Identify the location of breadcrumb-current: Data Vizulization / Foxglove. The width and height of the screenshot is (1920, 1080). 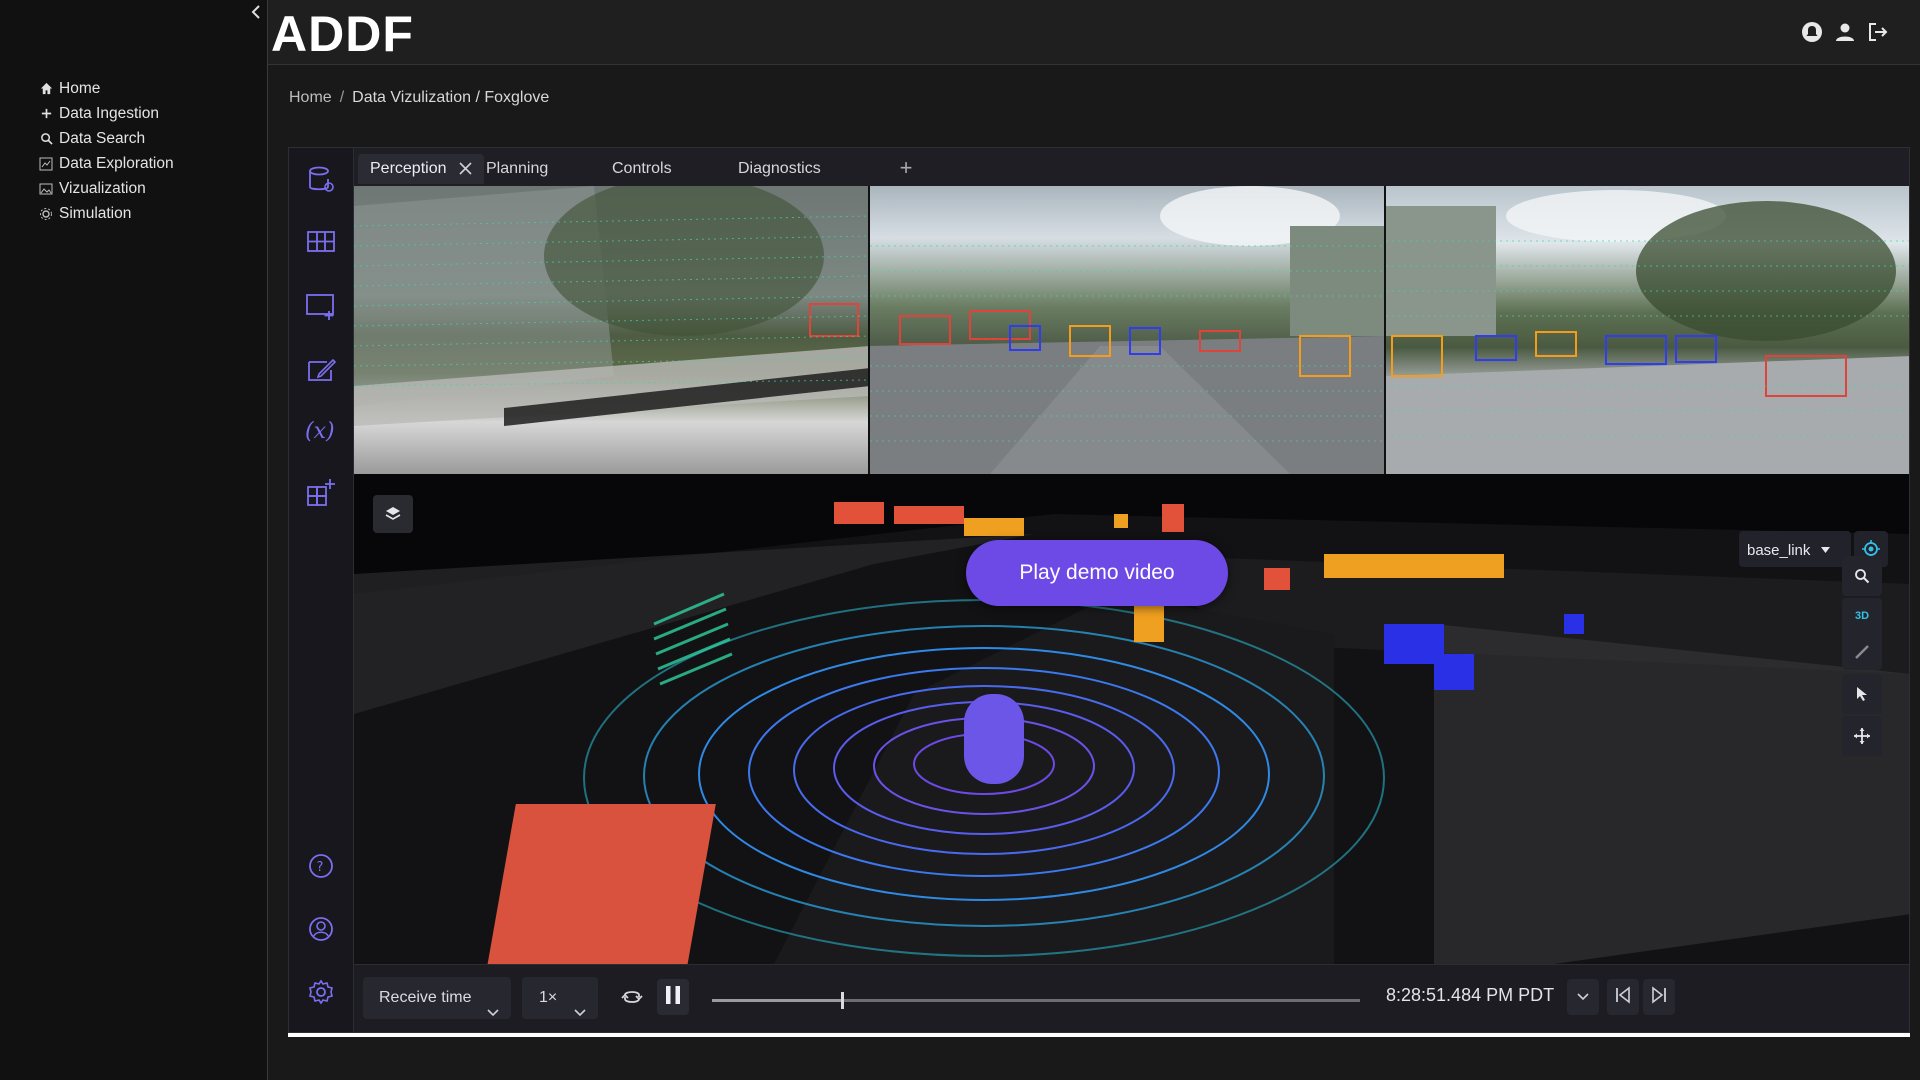
(451, 97).